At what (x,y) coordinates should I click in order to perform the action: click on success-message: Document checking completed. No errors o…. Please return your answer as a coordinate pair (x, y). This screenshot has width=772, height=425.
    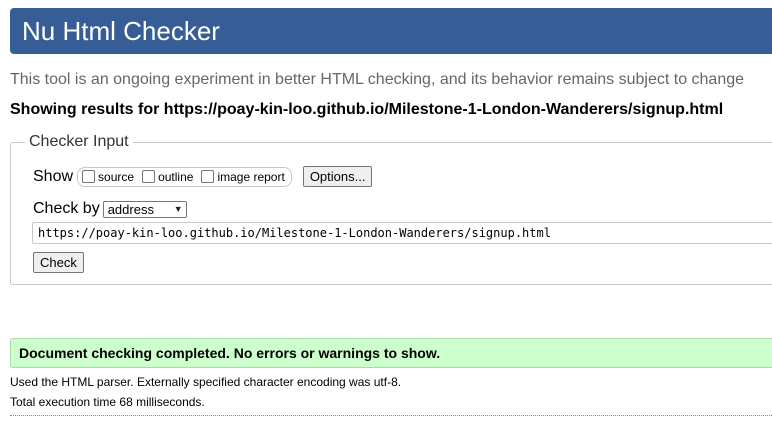
    Looking at the image, I should click on (230, 353).